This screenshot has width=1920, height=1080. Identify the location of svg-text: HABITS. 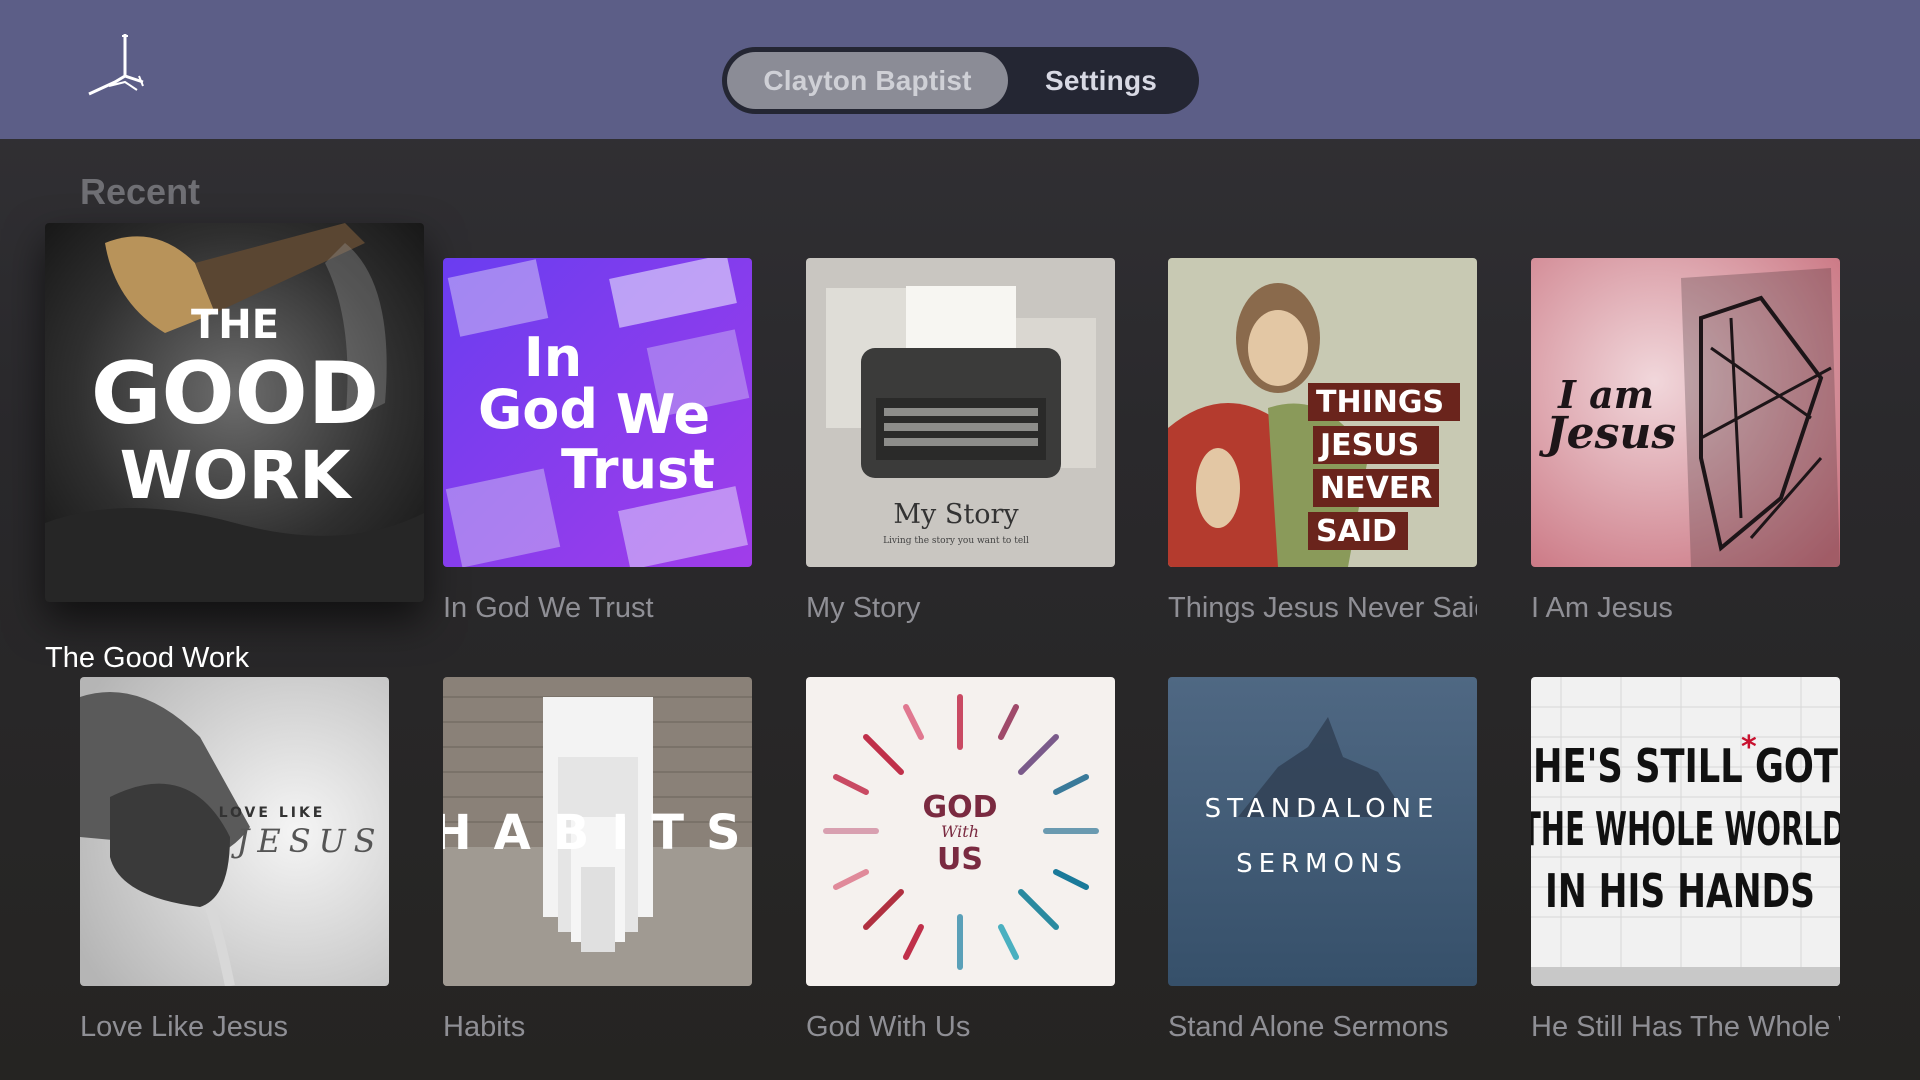
(597, 833).